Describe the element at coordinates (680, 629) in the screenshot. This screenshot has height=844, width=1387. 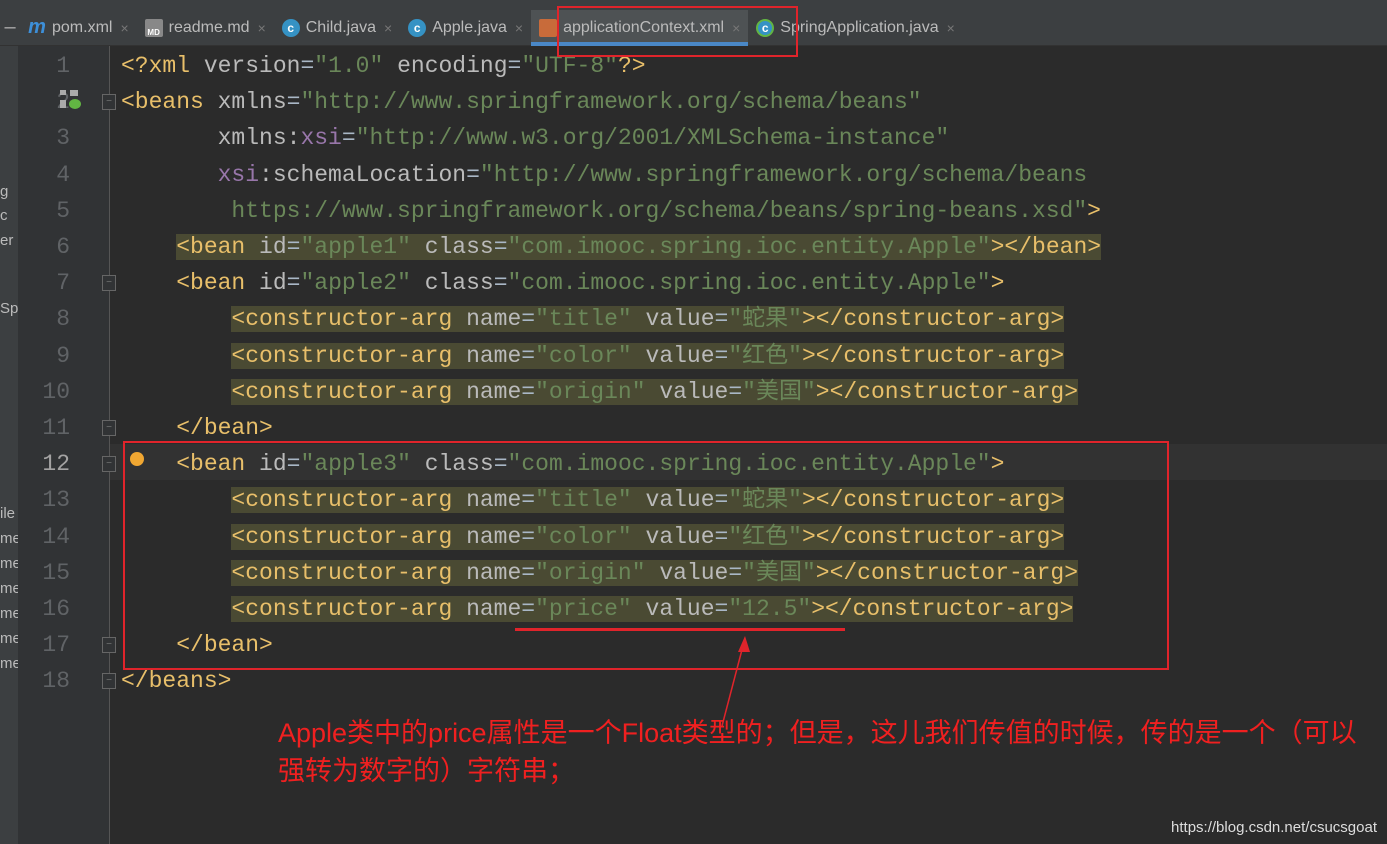
I see `annotation-underline` at that location.